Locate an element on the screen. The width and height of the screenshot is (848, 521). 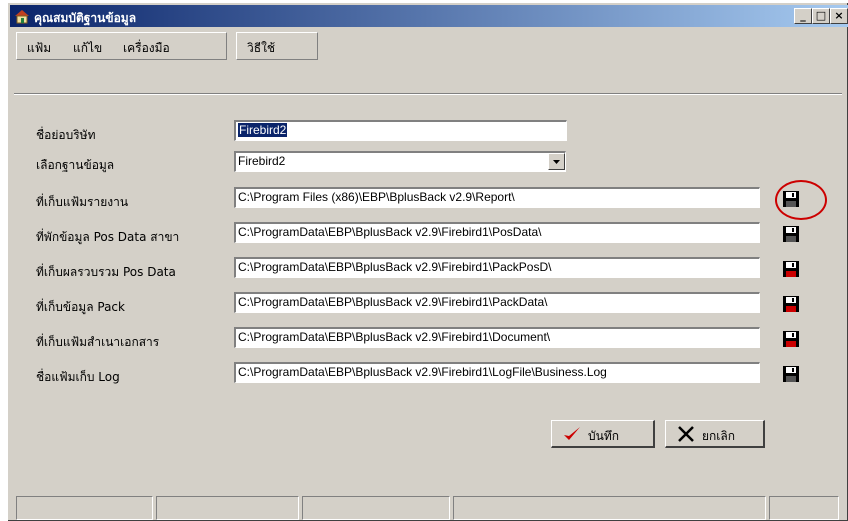
pack-data-browse-button is located at coordinates (791, 304).